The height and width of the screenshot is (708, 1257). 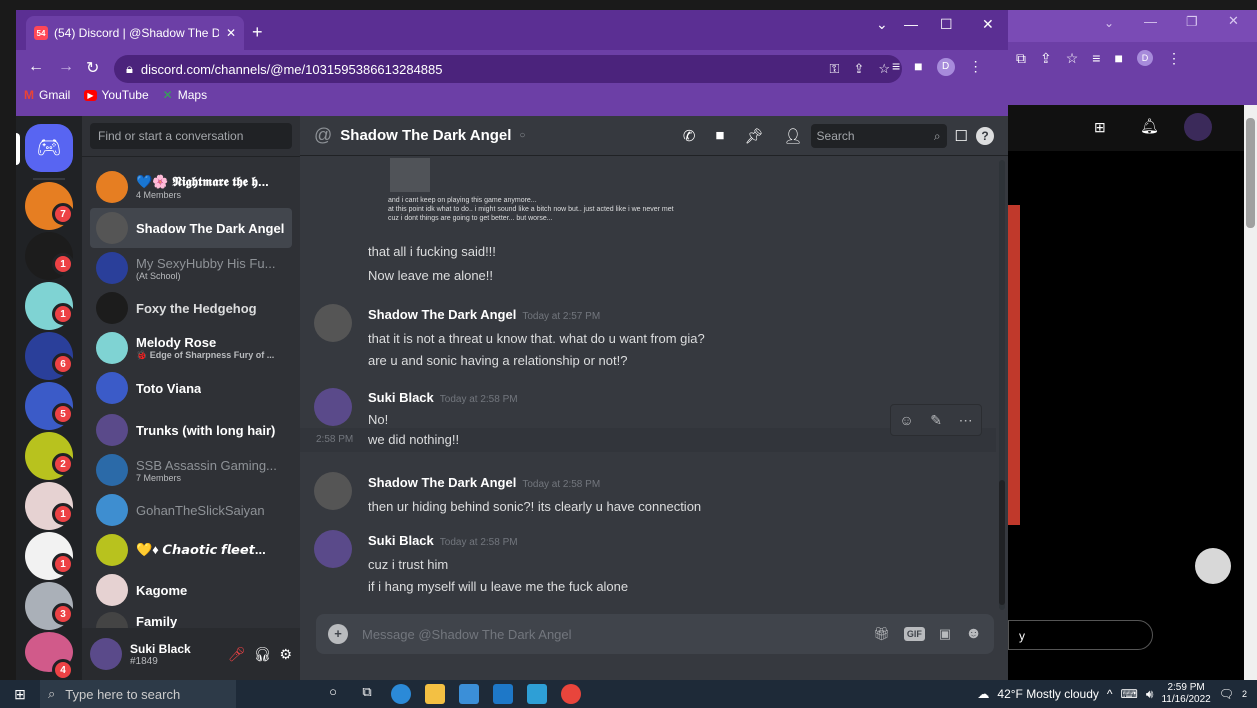 I want to click on dm-item: GohanTheSlickSaiyan, so click(x=191, y=510).